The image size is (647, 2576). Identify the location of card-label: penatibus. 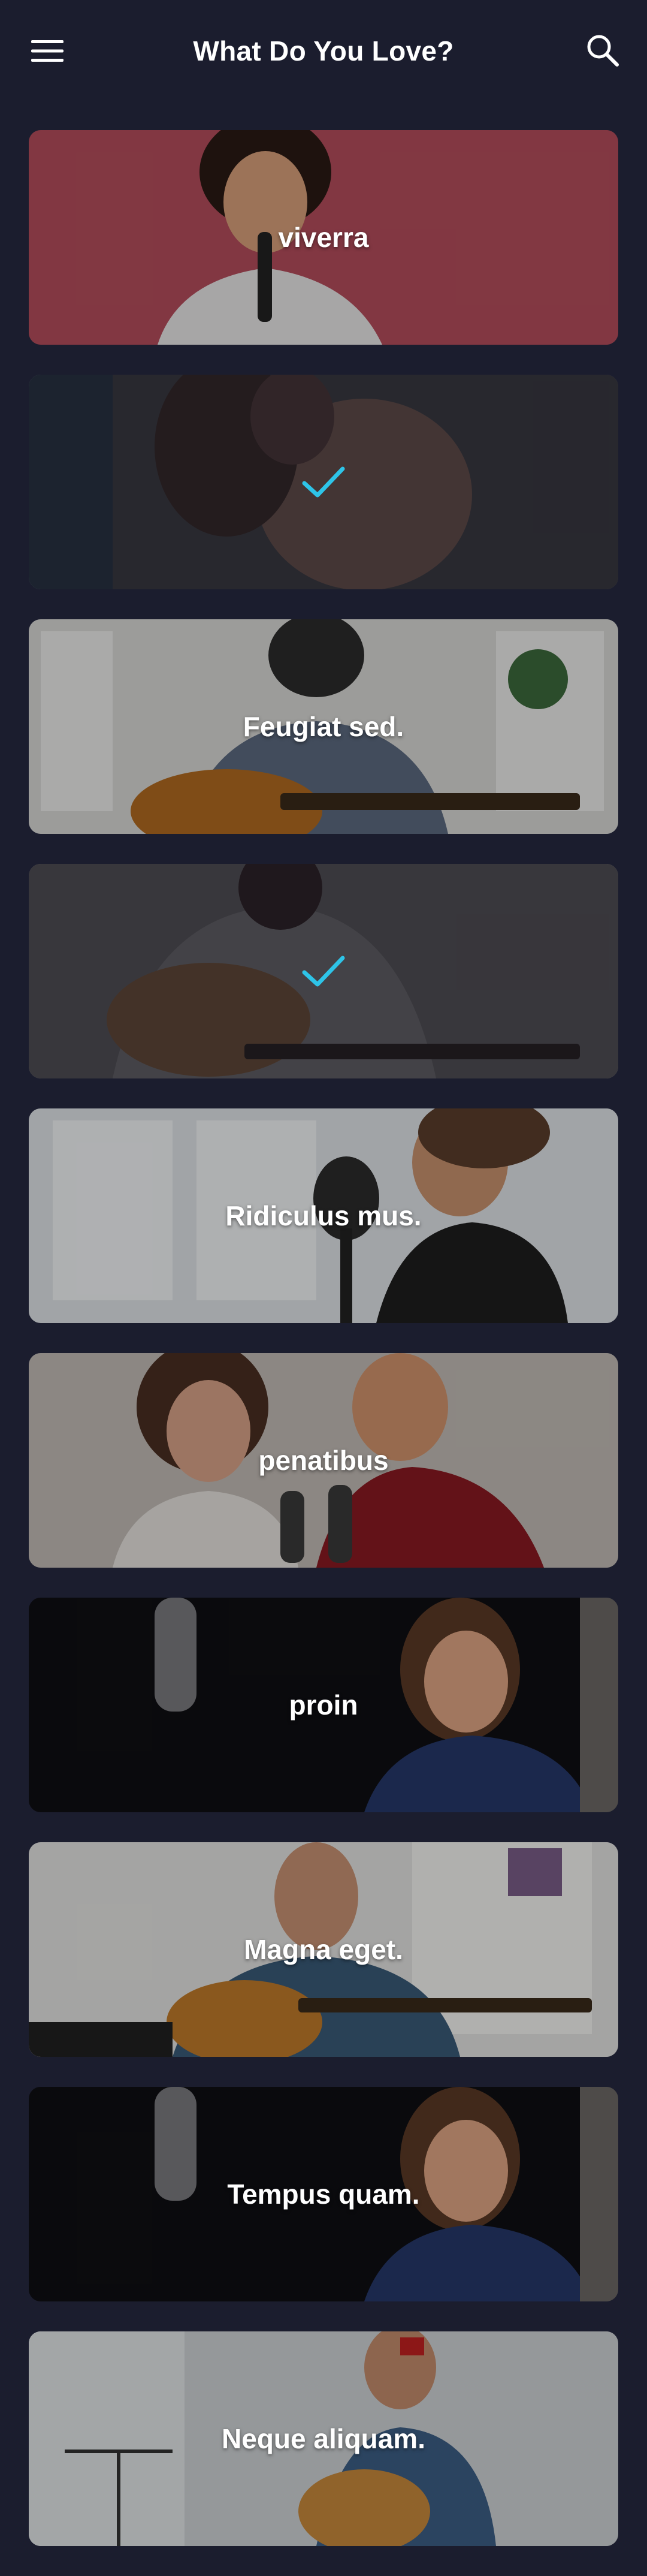
(323, 1460).